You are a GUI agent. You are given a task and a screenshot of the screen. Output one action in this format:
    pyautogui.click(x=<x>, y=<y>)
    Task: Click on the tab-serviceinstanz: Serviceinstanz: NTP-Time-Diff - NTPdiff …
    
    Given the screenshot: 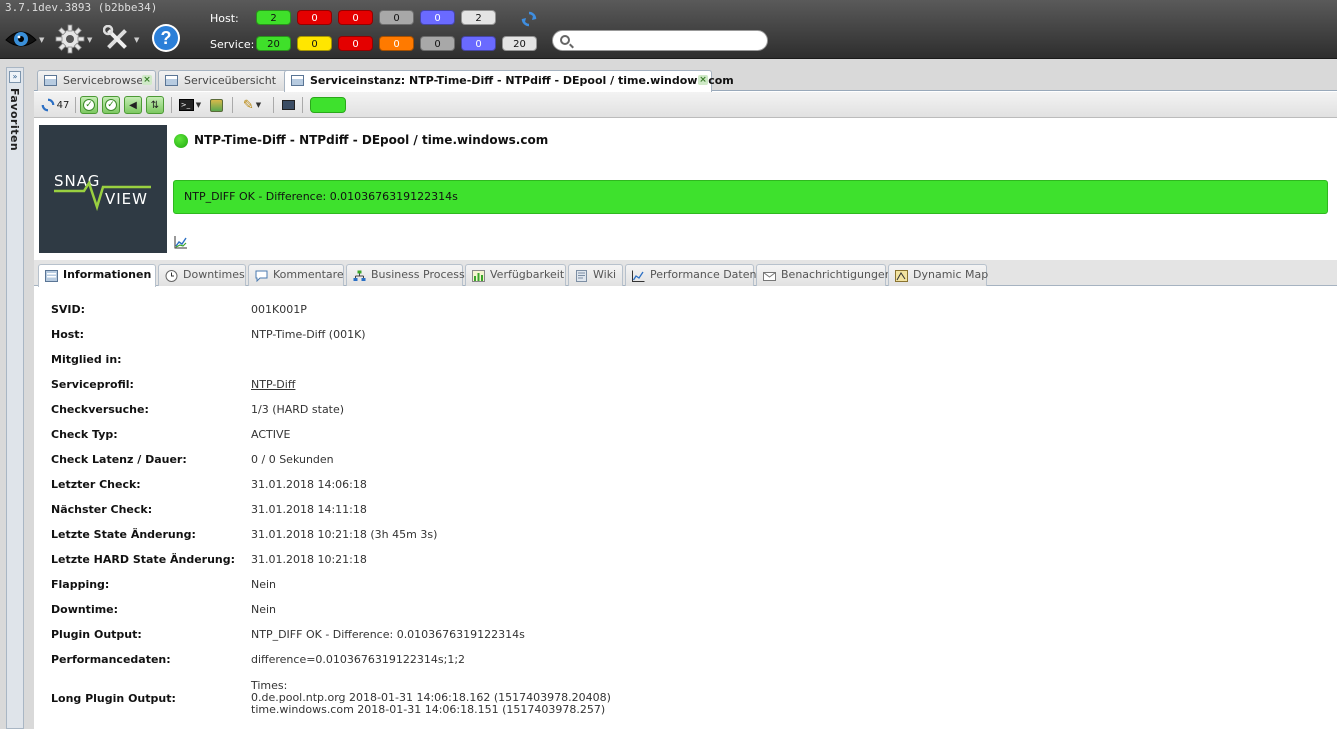 What is the action you would take?
    pyautogui.click(x=509, y=81)
    